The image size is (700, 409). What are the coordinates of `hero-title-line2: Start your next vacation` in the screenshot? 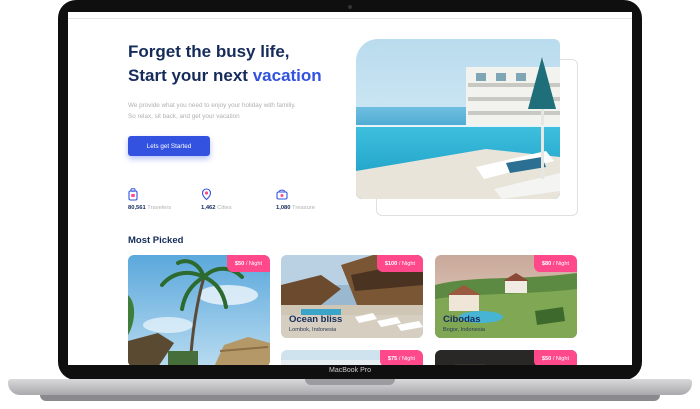 It's located at (225, 75).